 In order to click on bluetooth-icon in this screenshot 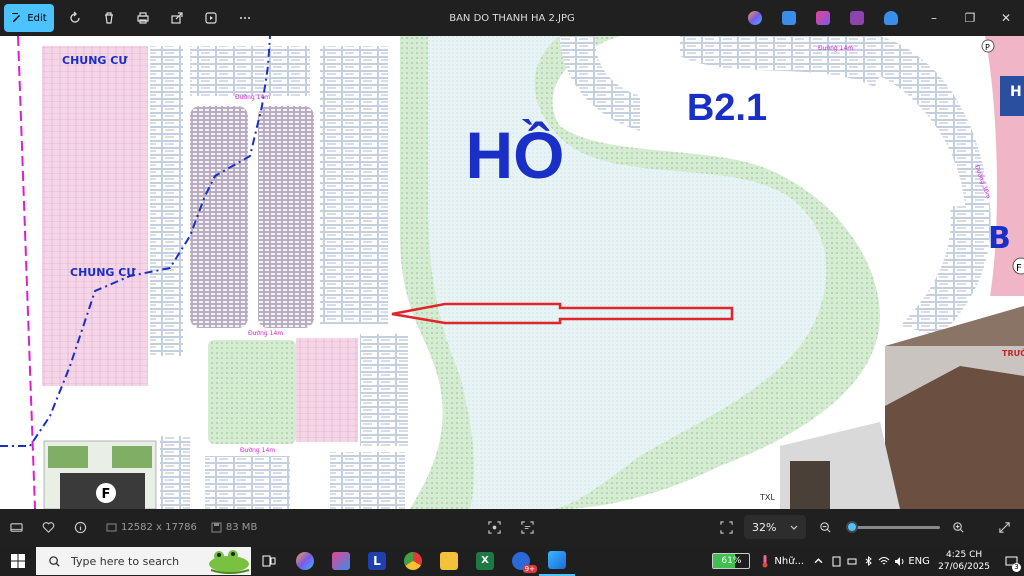, I will do `click(868, 560)`.